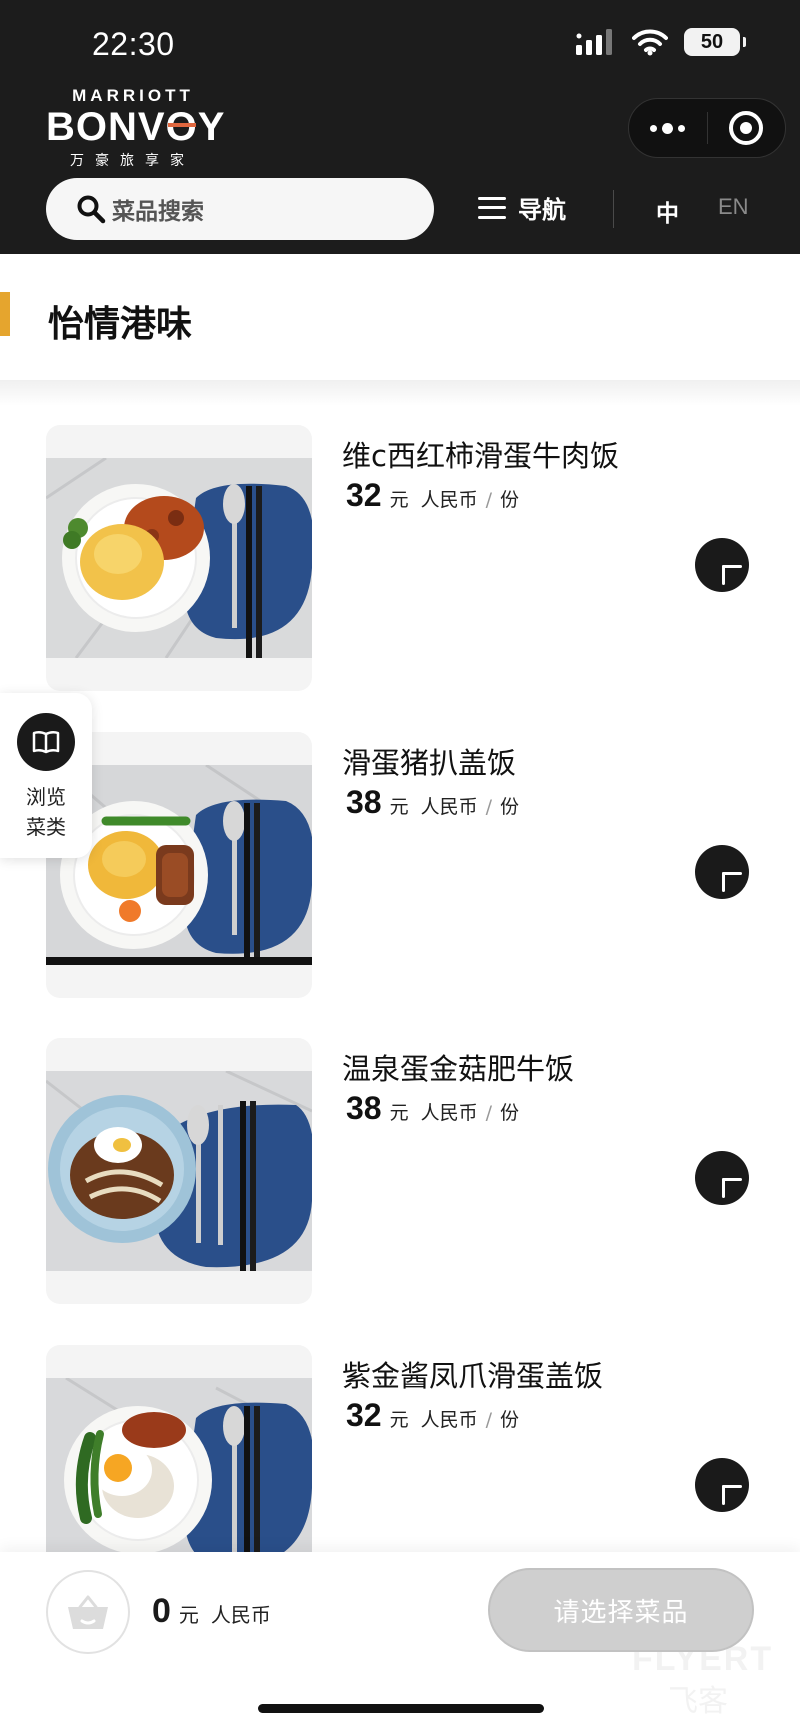 The image size is (800, 1731). Describe the element at coordinates (91, 209) in the screenshot. I see `search-icon` at that location.